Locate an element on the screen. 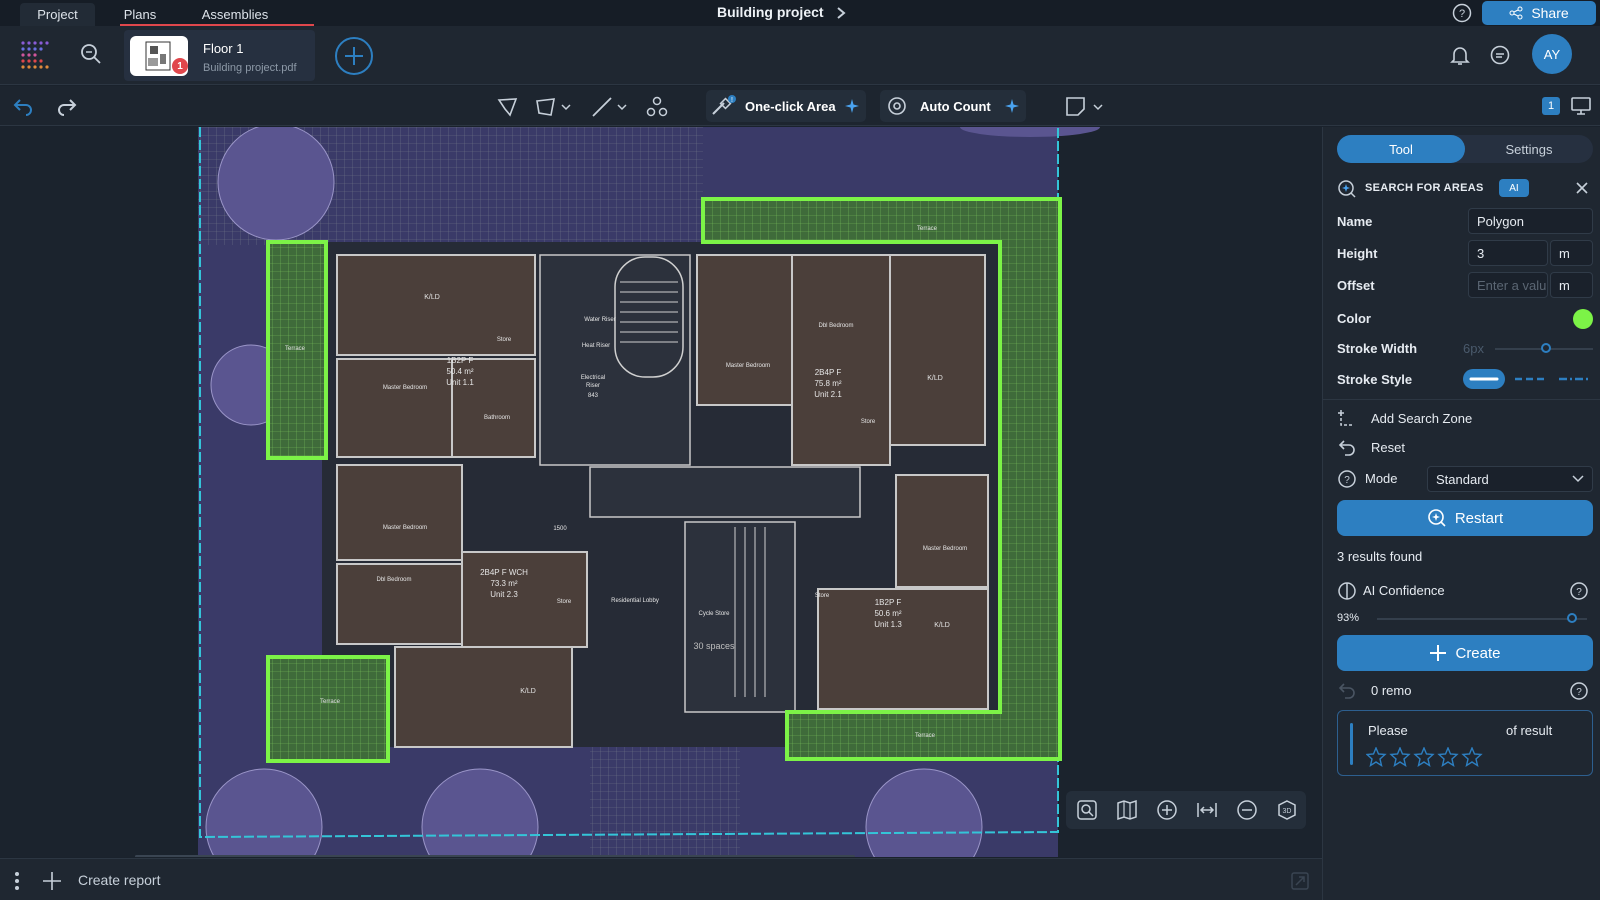 The image size is (1600, 900). color-label: Color is located at coordinates (1354, 318).